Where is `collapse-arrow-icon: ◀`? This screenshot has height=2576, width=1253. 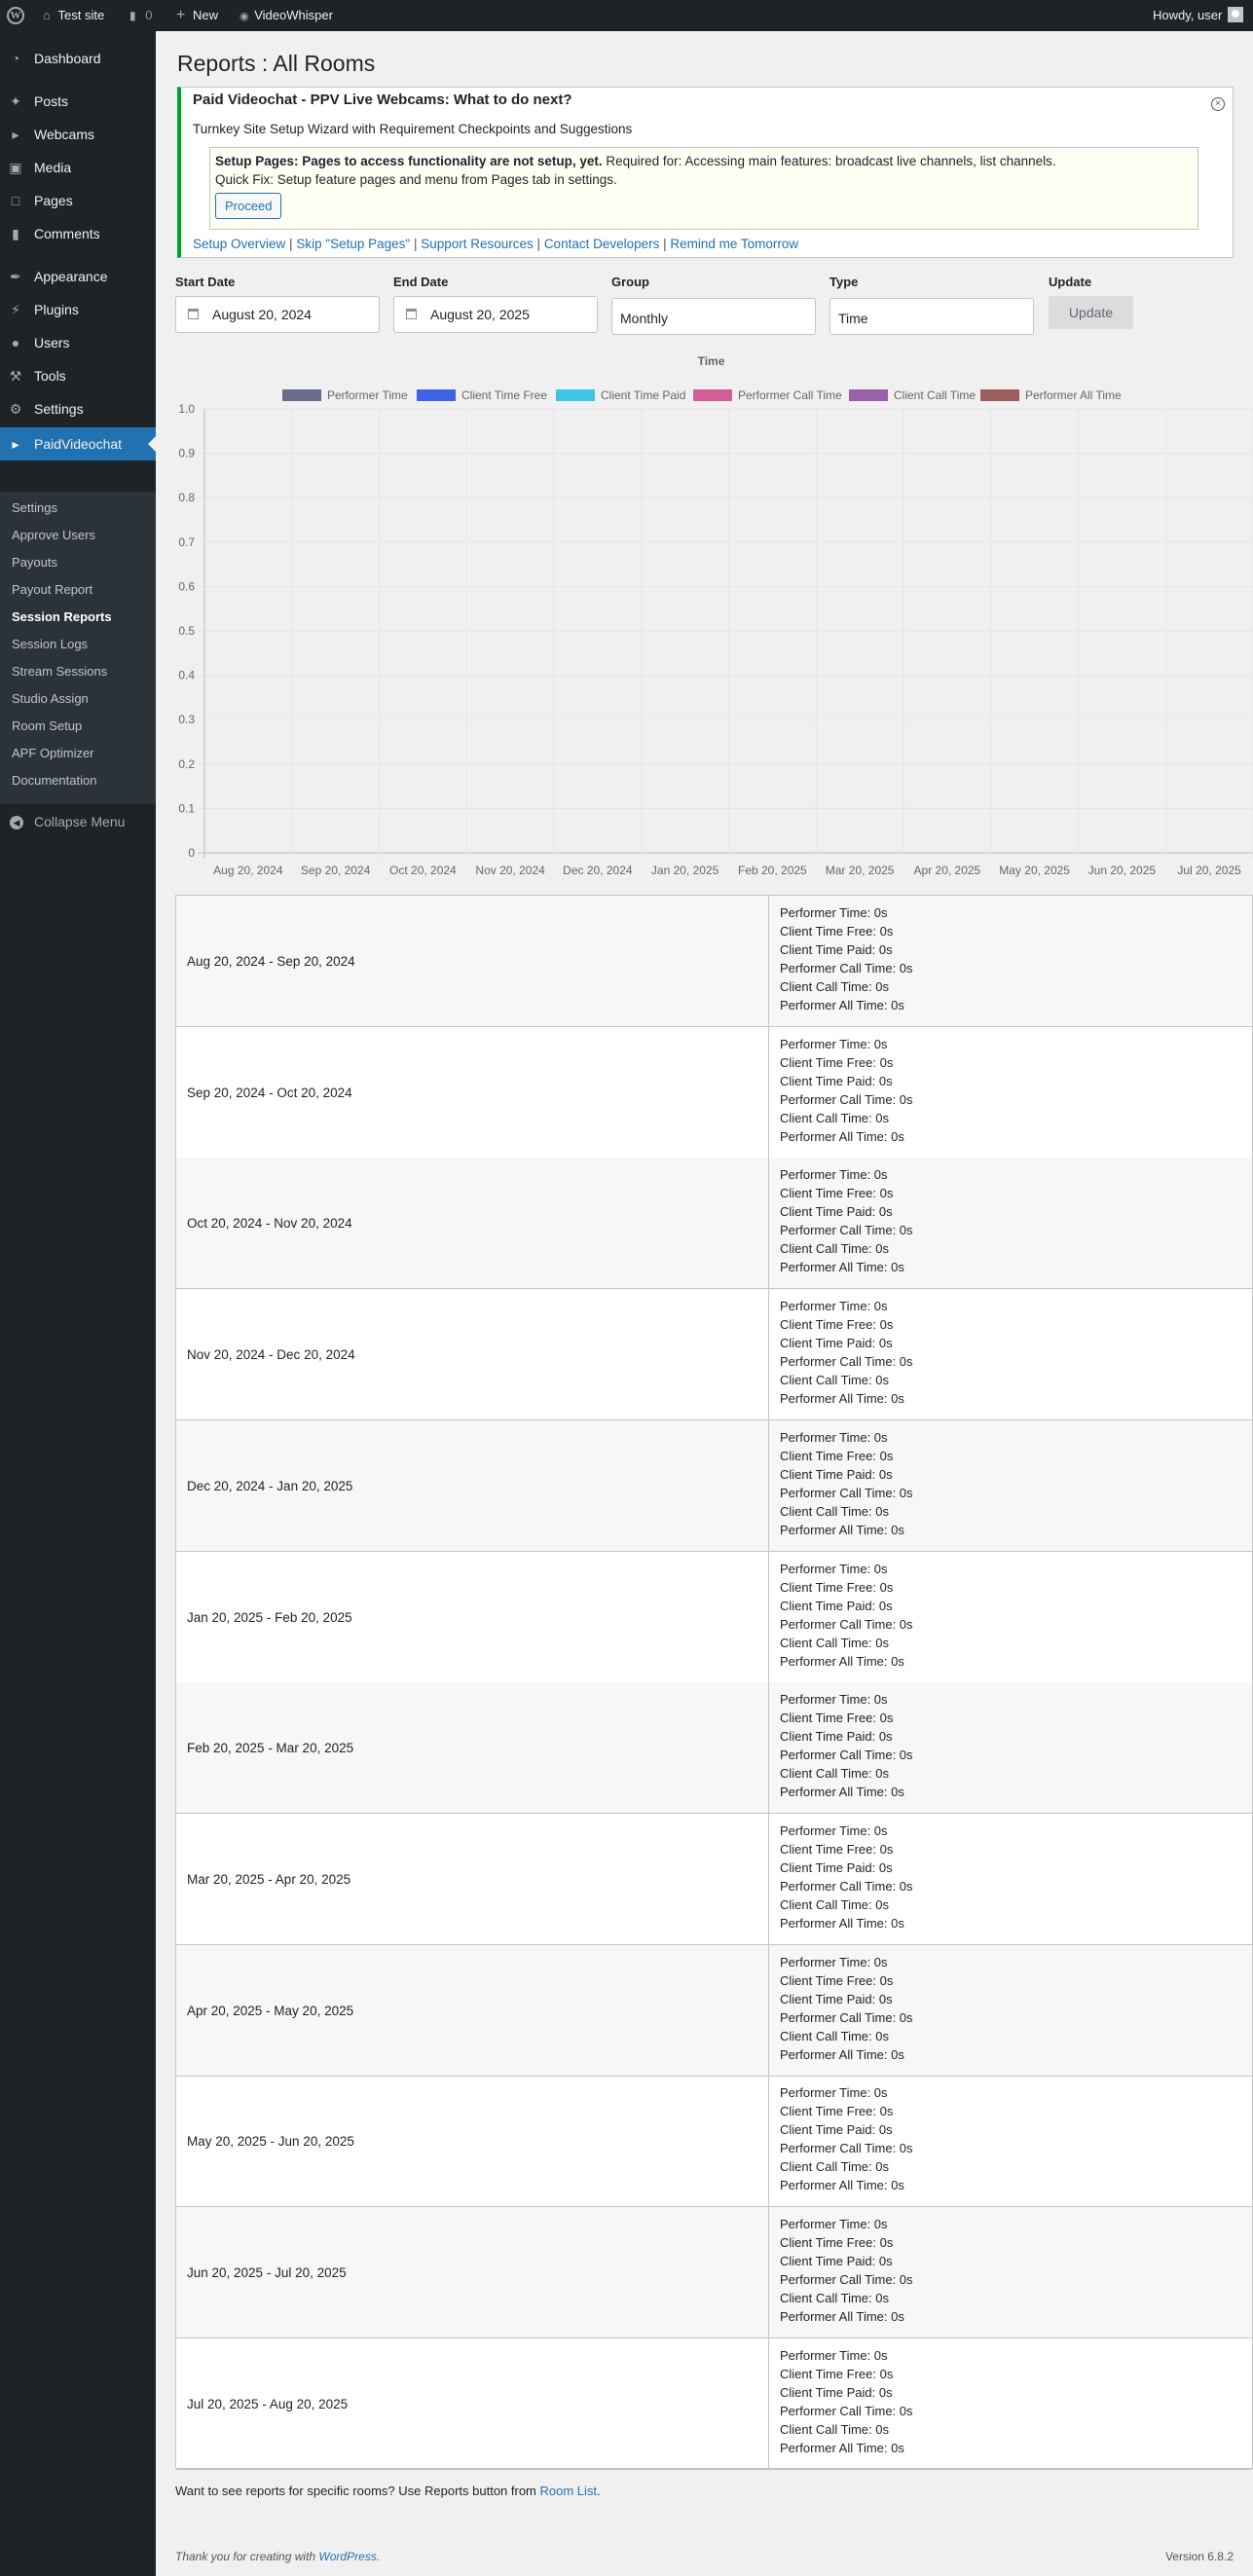 collapse-arrow-icon: ◀ is located at coordinates (16, 822).